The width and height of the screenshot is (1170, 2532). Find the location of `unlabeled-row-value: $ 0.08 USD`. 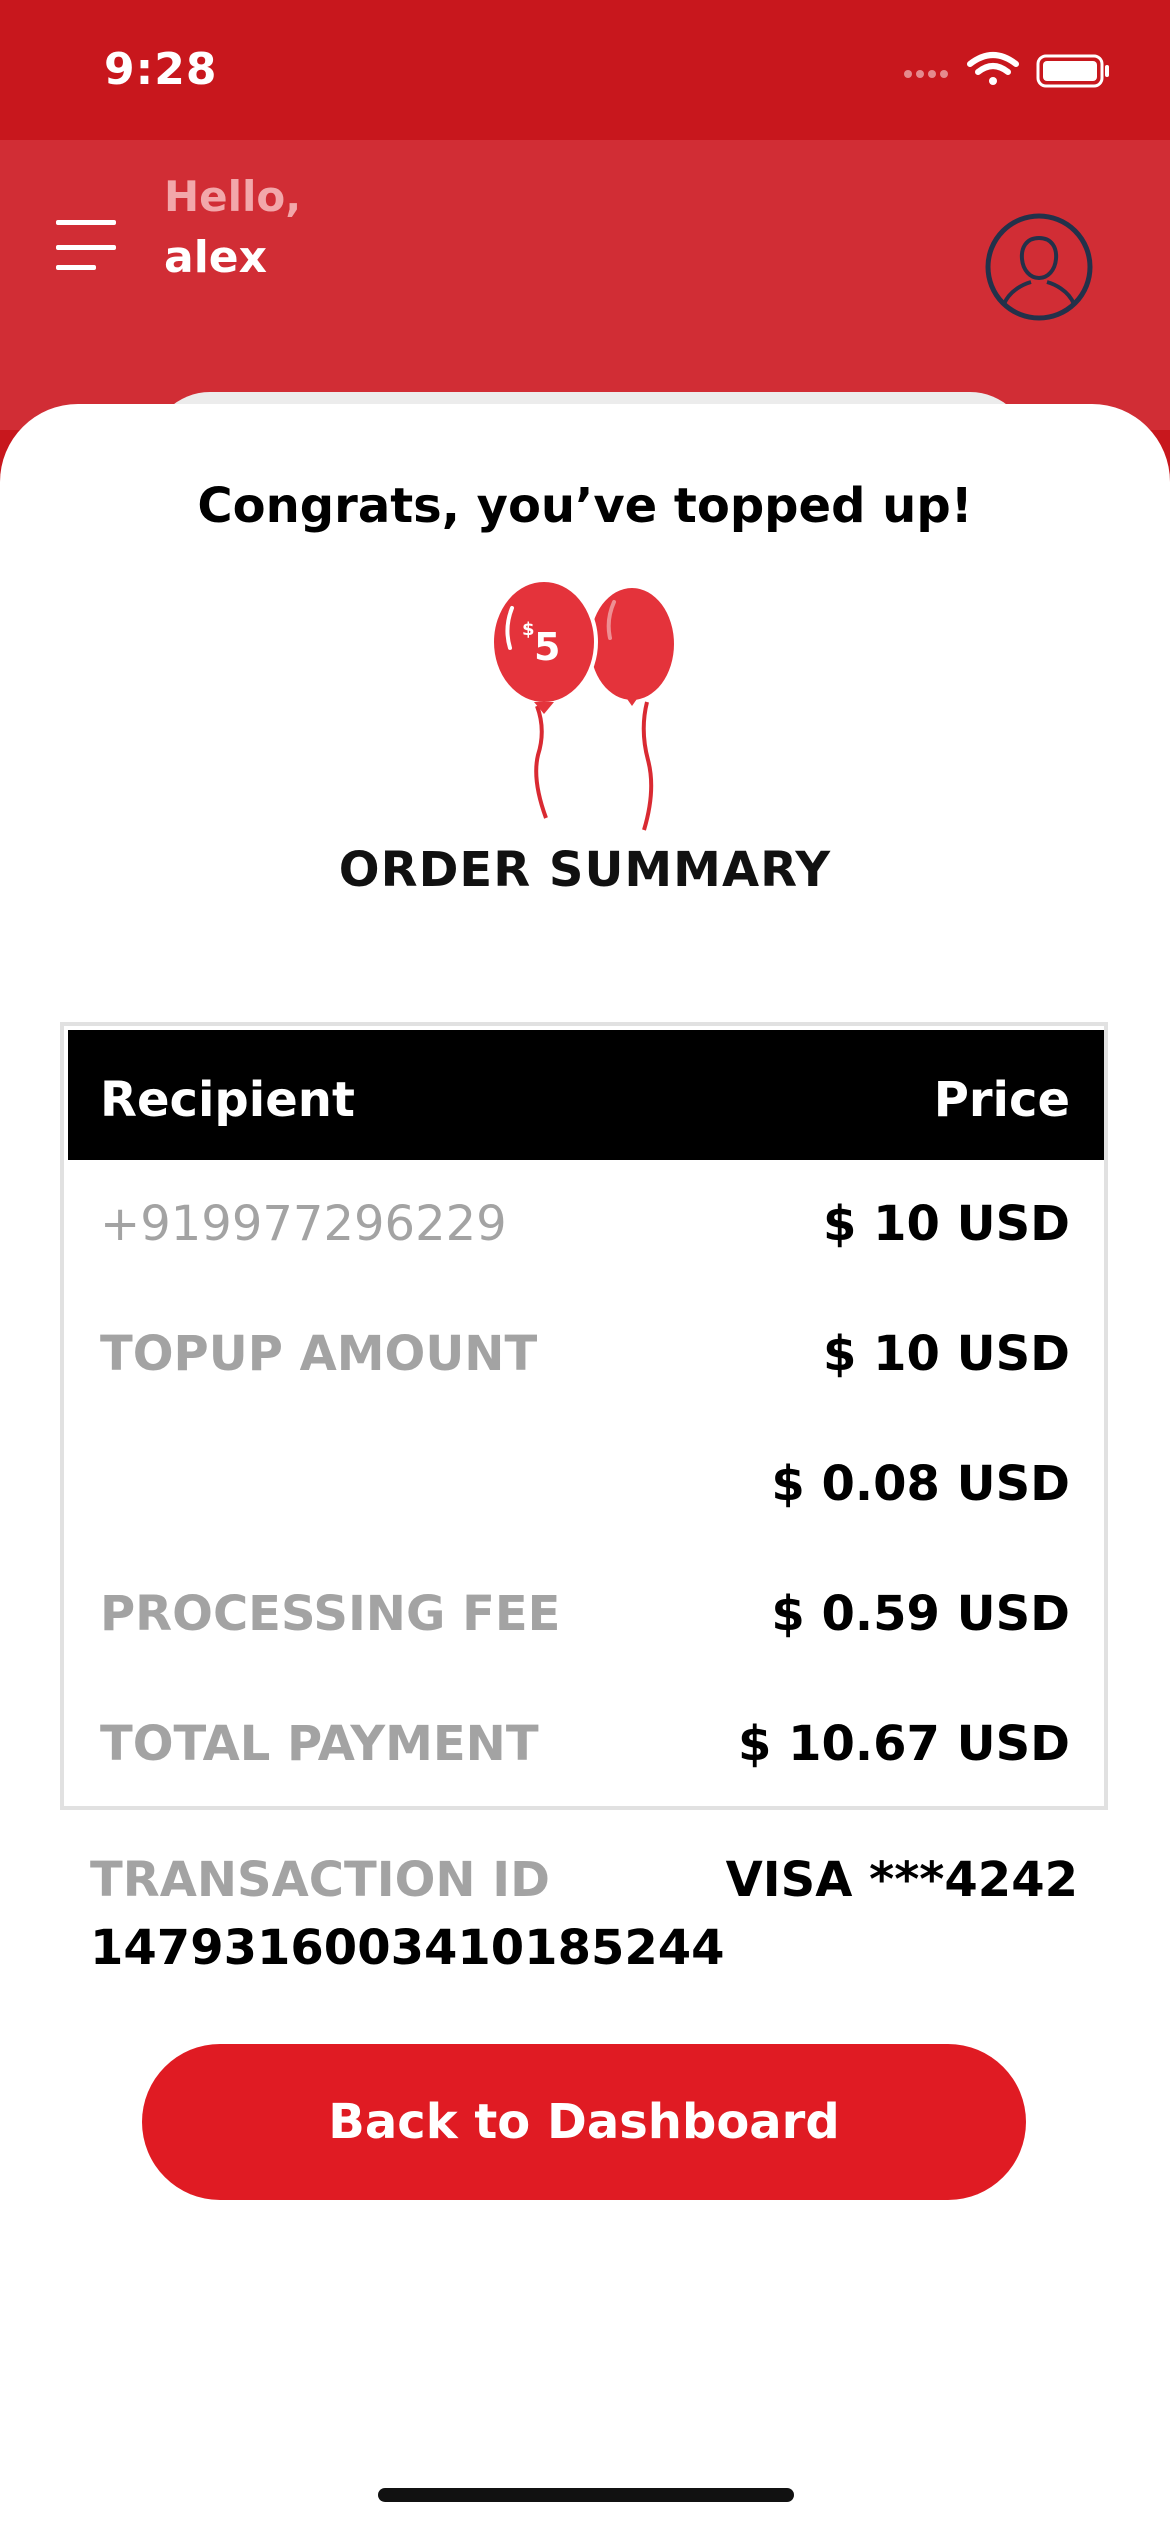

unlabeled-row-value: $ 0.08 USD is located at coordinates (920, 1484).